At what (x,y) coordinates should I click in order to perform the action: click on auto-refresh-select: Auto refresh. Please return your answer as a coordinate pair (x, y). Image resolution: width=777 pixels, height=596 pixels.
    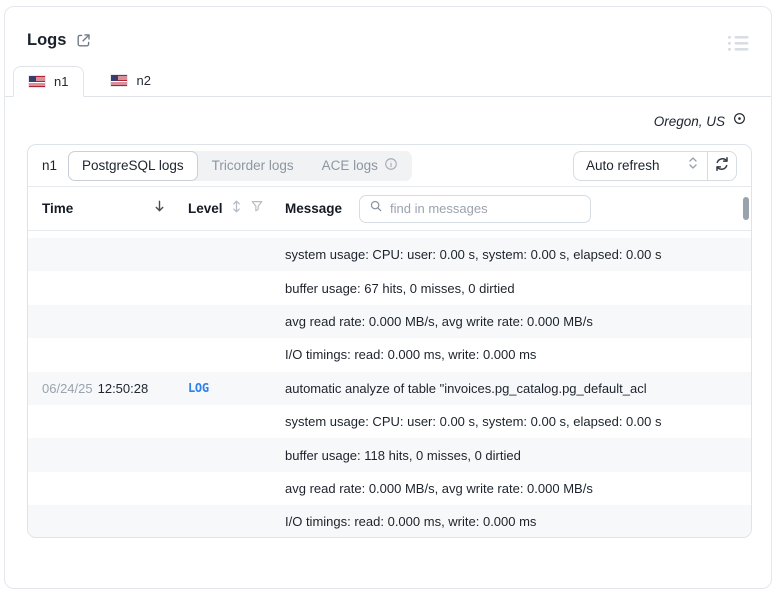
    Looking at the image, I should click on (640, 166).